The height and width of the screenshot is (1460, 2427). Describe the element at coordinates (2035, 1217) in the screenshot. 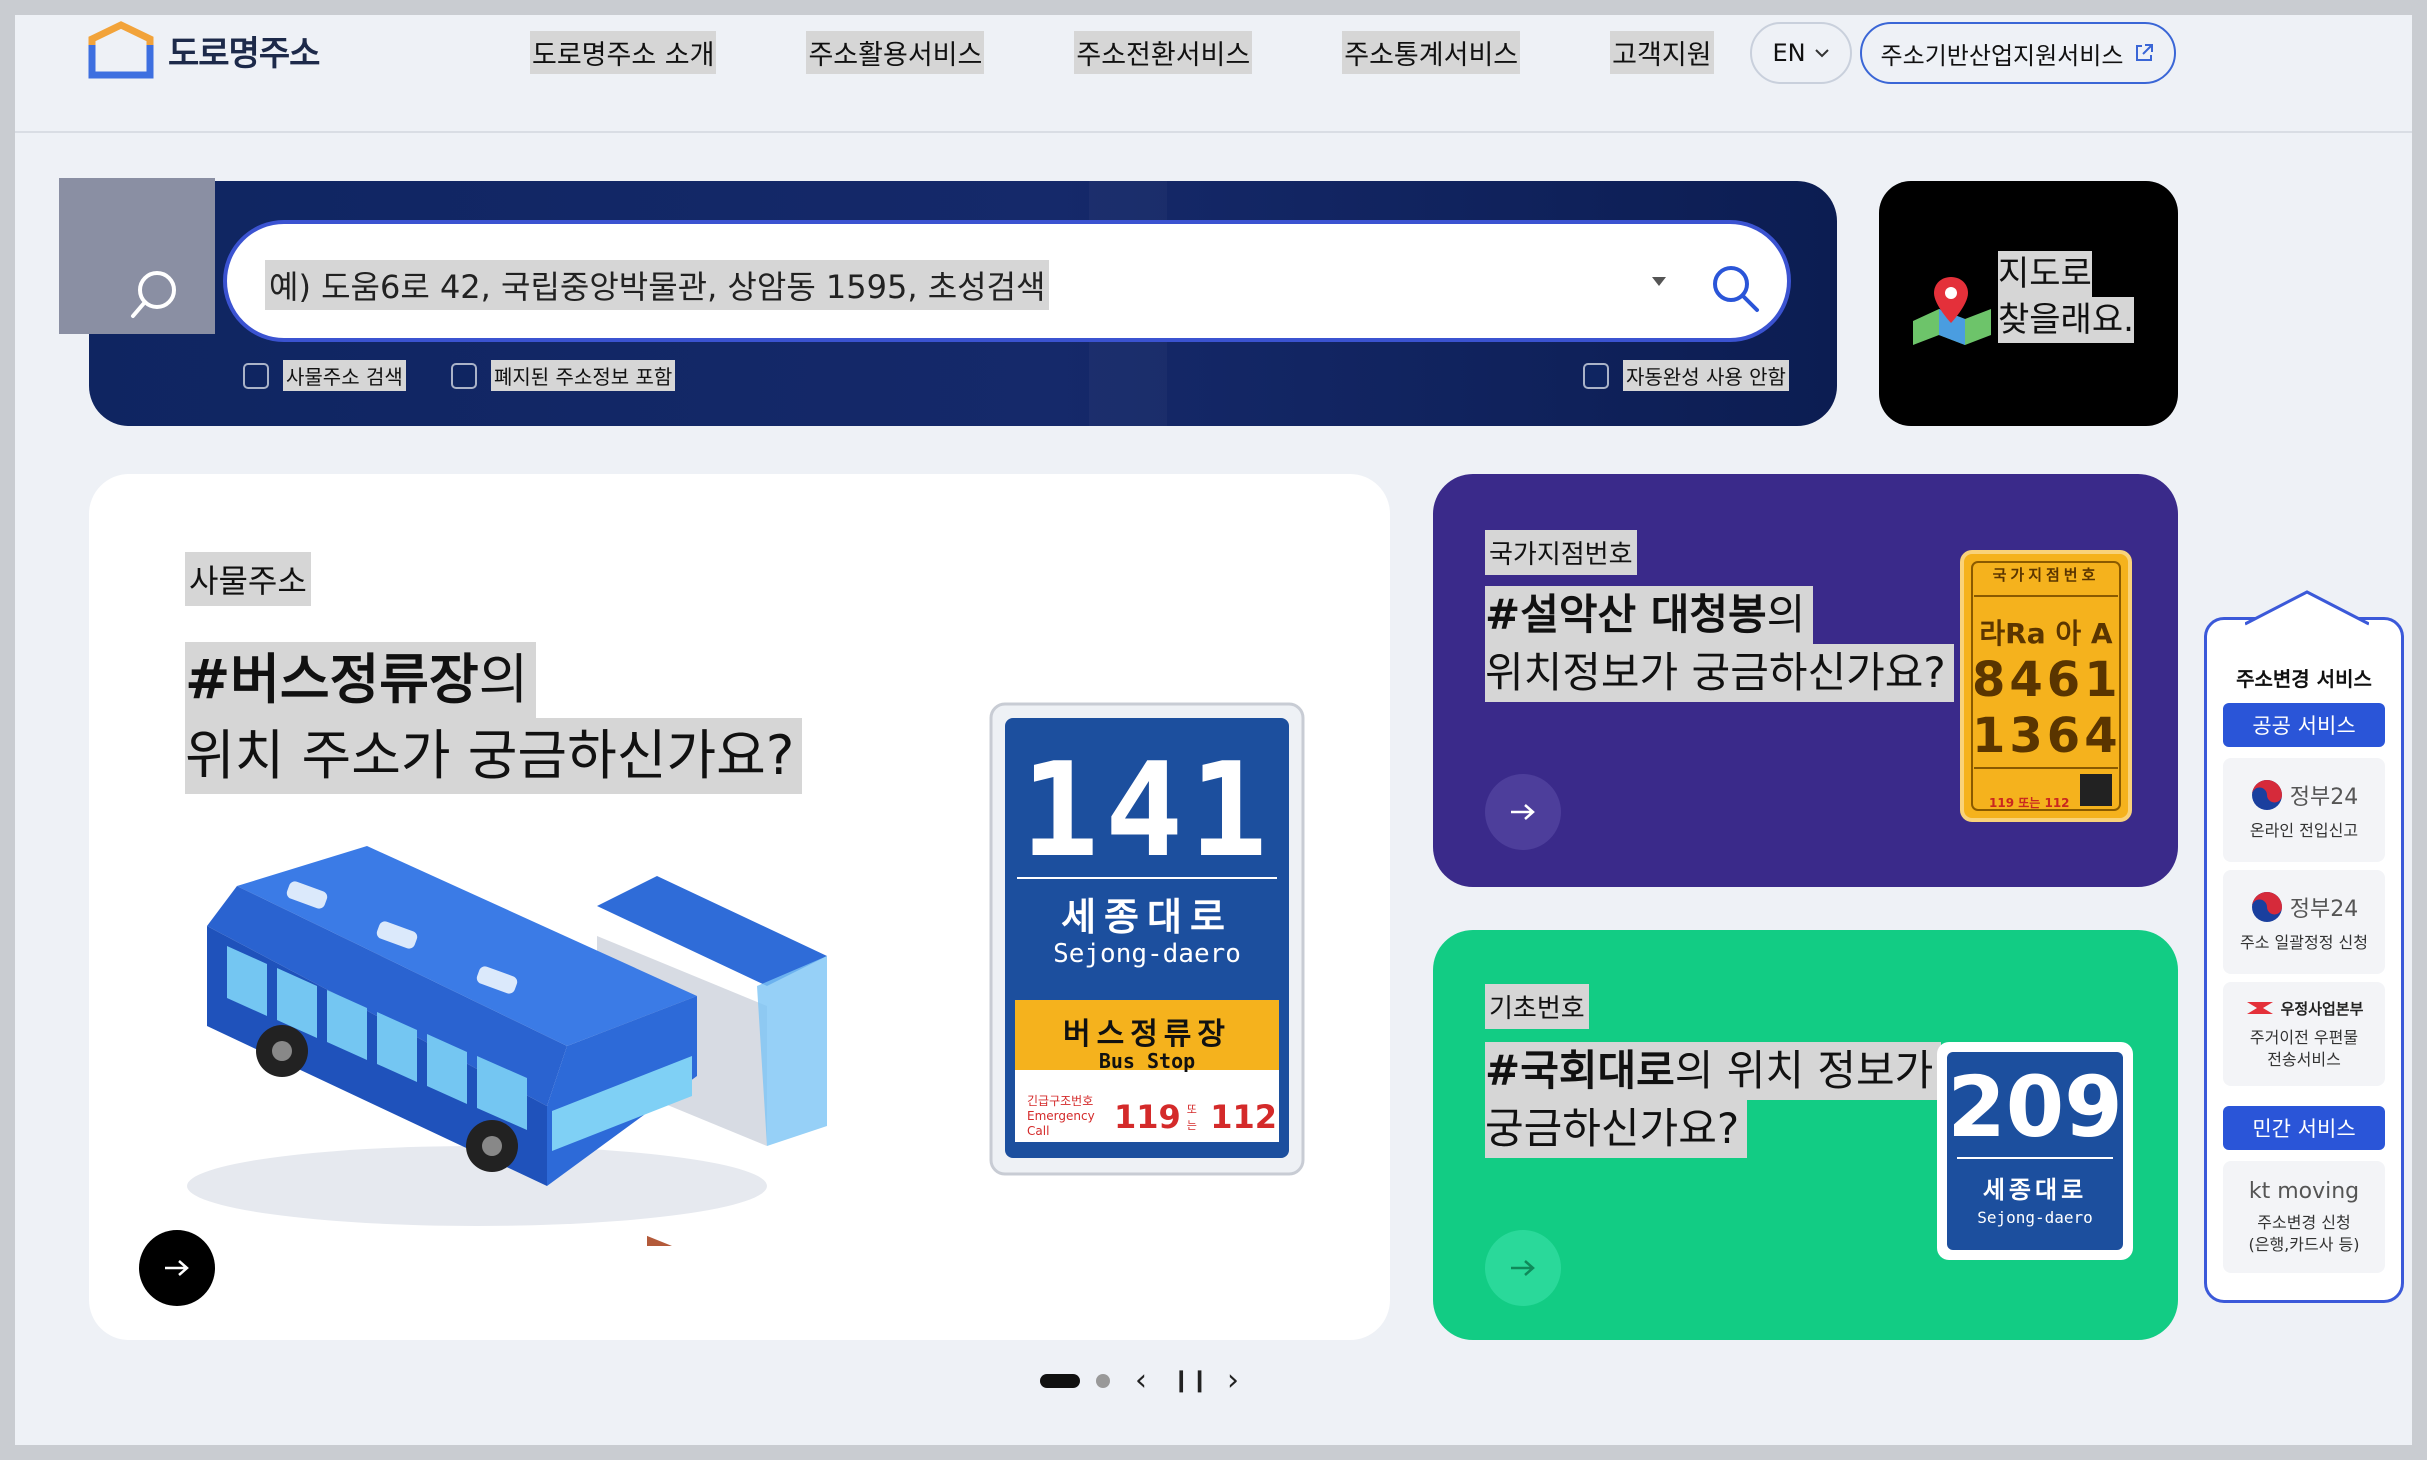

I see `bn-sign-road-en: Sejong-daero` at that location.